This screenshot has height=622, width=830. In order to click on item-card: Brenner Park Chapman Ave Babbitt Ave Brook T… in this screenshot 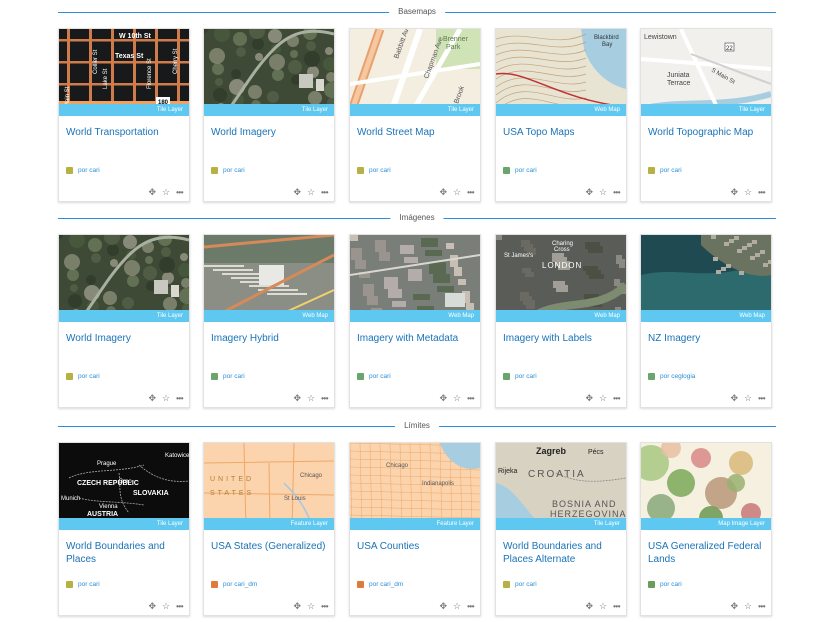, I will do `click(415, 115)`.